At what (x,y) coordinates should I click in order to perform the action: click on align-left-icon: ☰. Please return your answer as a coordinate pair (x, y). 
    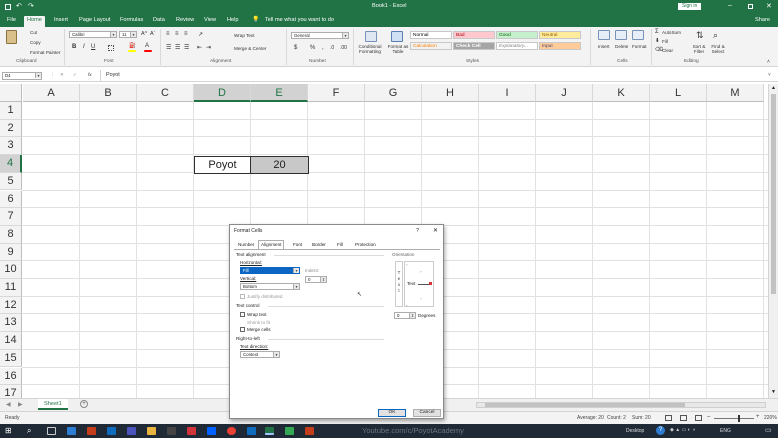
    Looking at the image, I should click on (168, 47).